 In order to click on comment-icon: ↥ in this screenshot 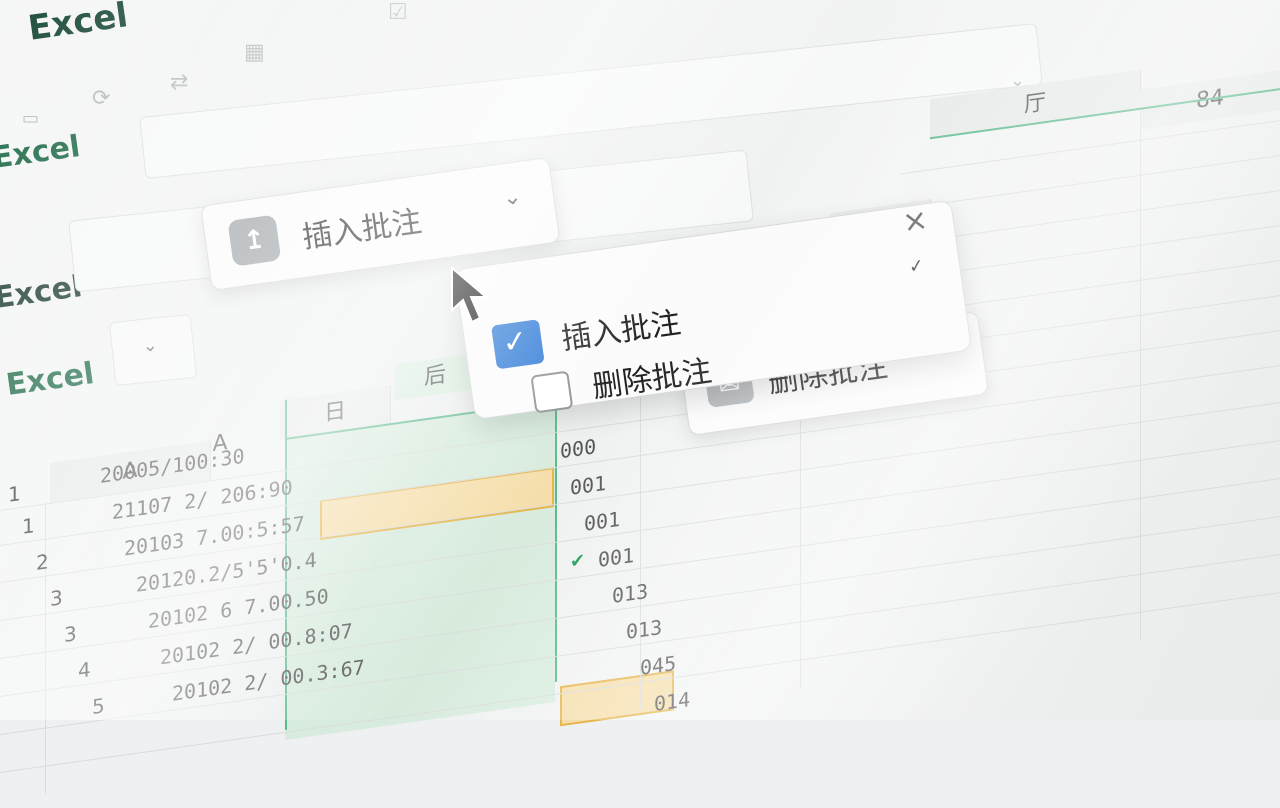, I will do `click(254, 240)`.